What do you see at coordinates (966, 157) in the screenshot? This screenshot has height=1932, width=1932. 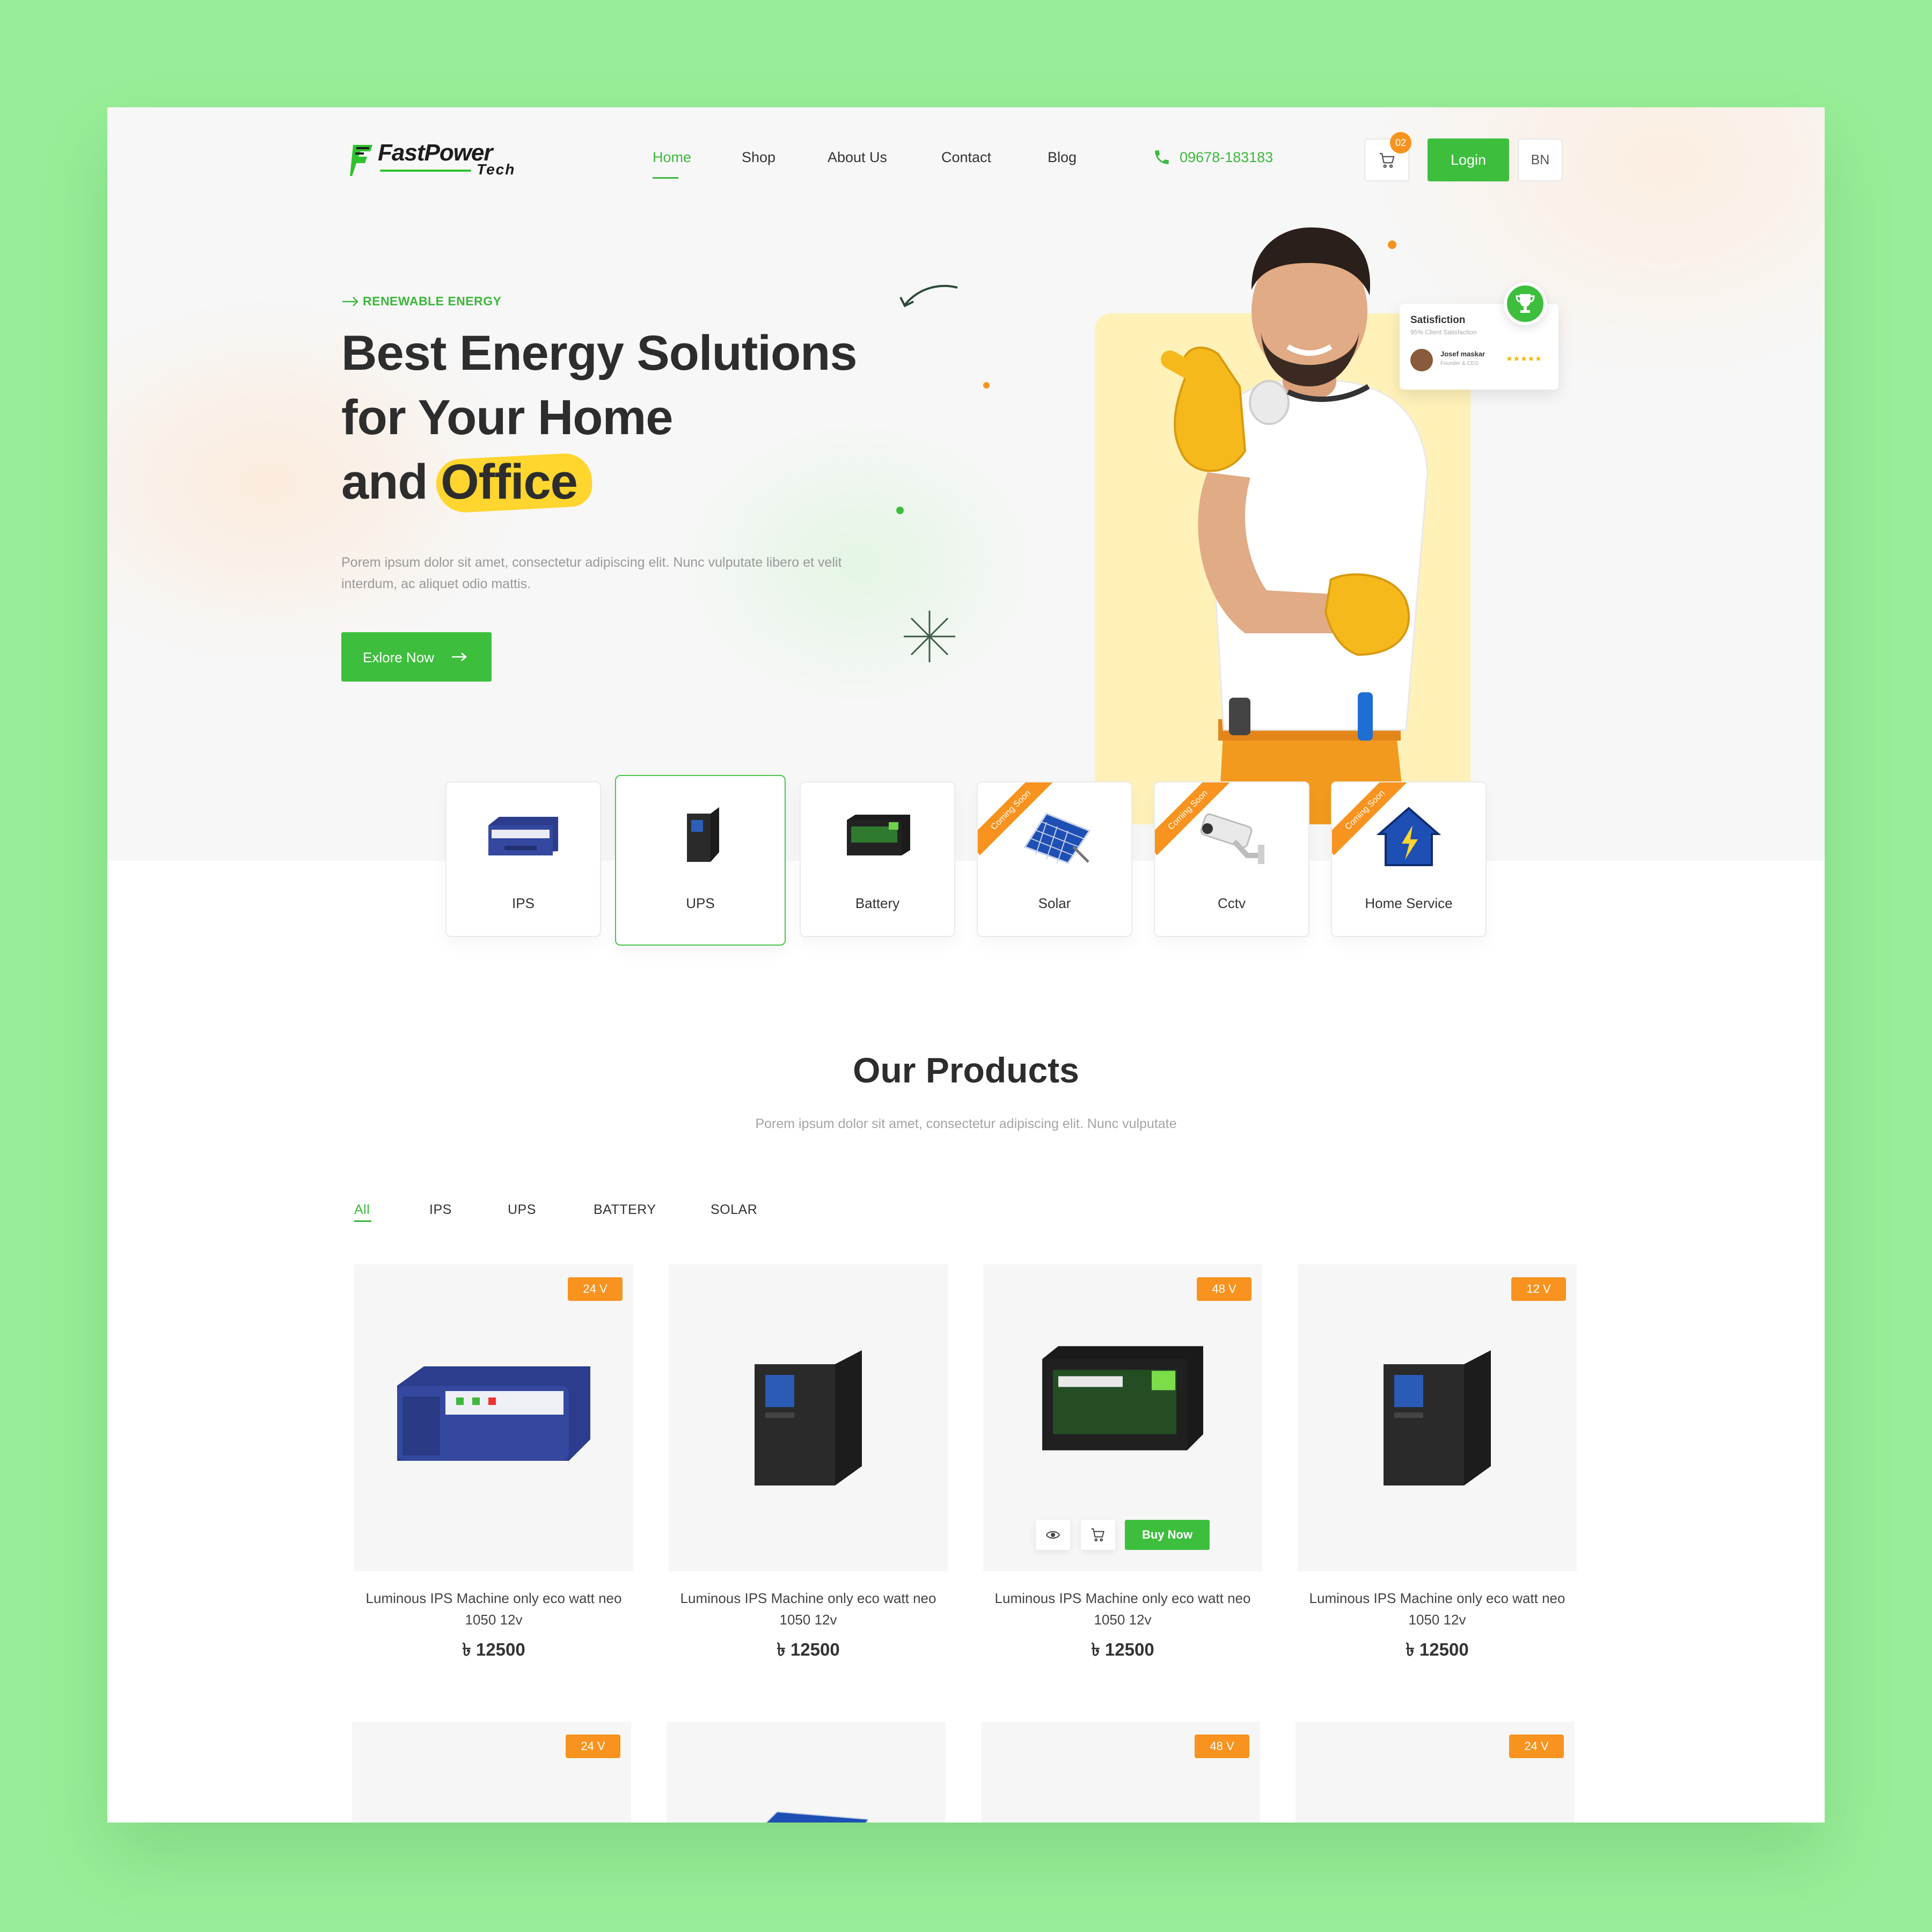 I see `nav-contact: Contact` at bounding box center [966, 157].